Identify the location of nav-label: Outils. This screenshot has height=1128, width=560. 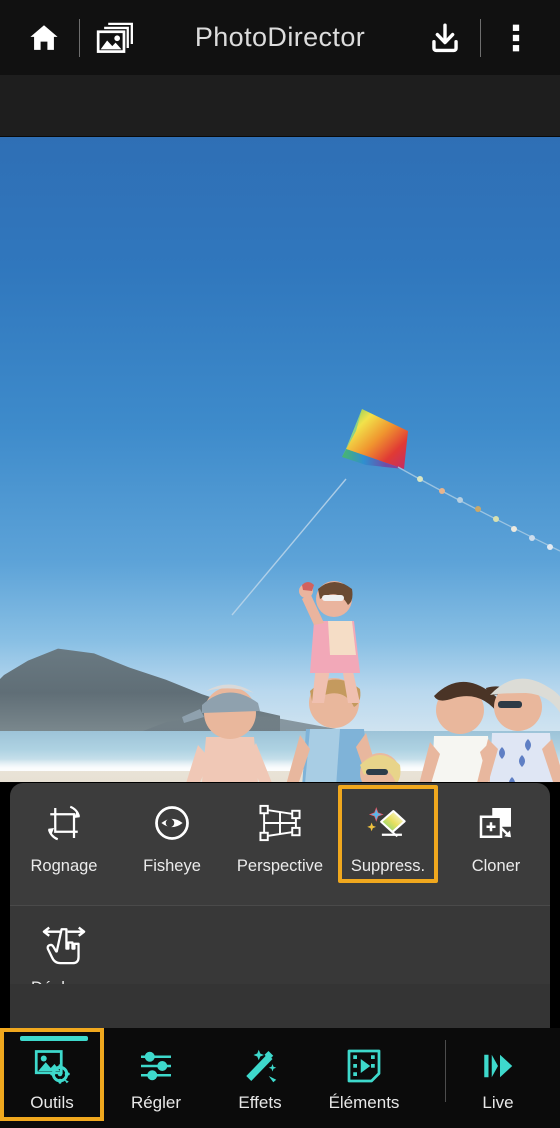
(52, 1102).